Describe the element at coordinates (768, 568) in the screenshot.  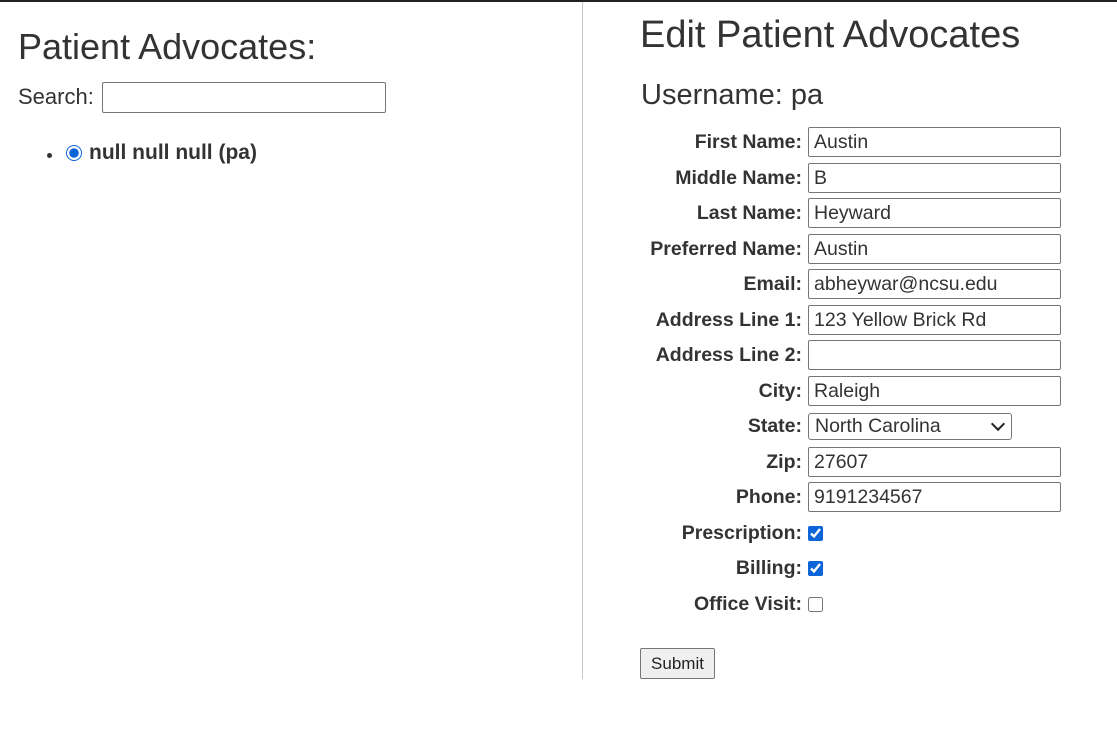
I see `billing-label: Billing:` at that location.